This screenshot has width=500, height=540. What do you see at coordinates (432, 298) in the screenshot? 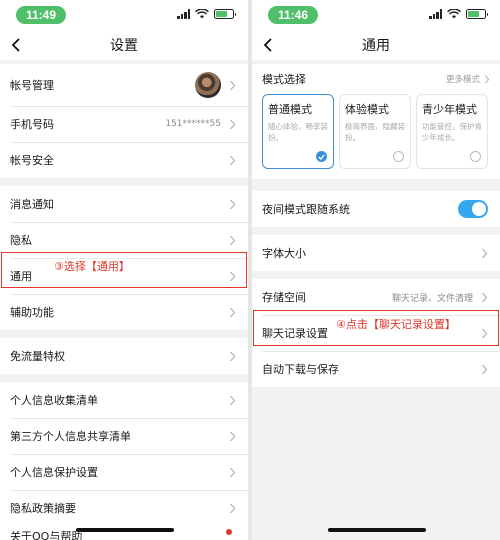
I see `storage-value: 聊天记录、文件清理` at bounding box center [432, 298].